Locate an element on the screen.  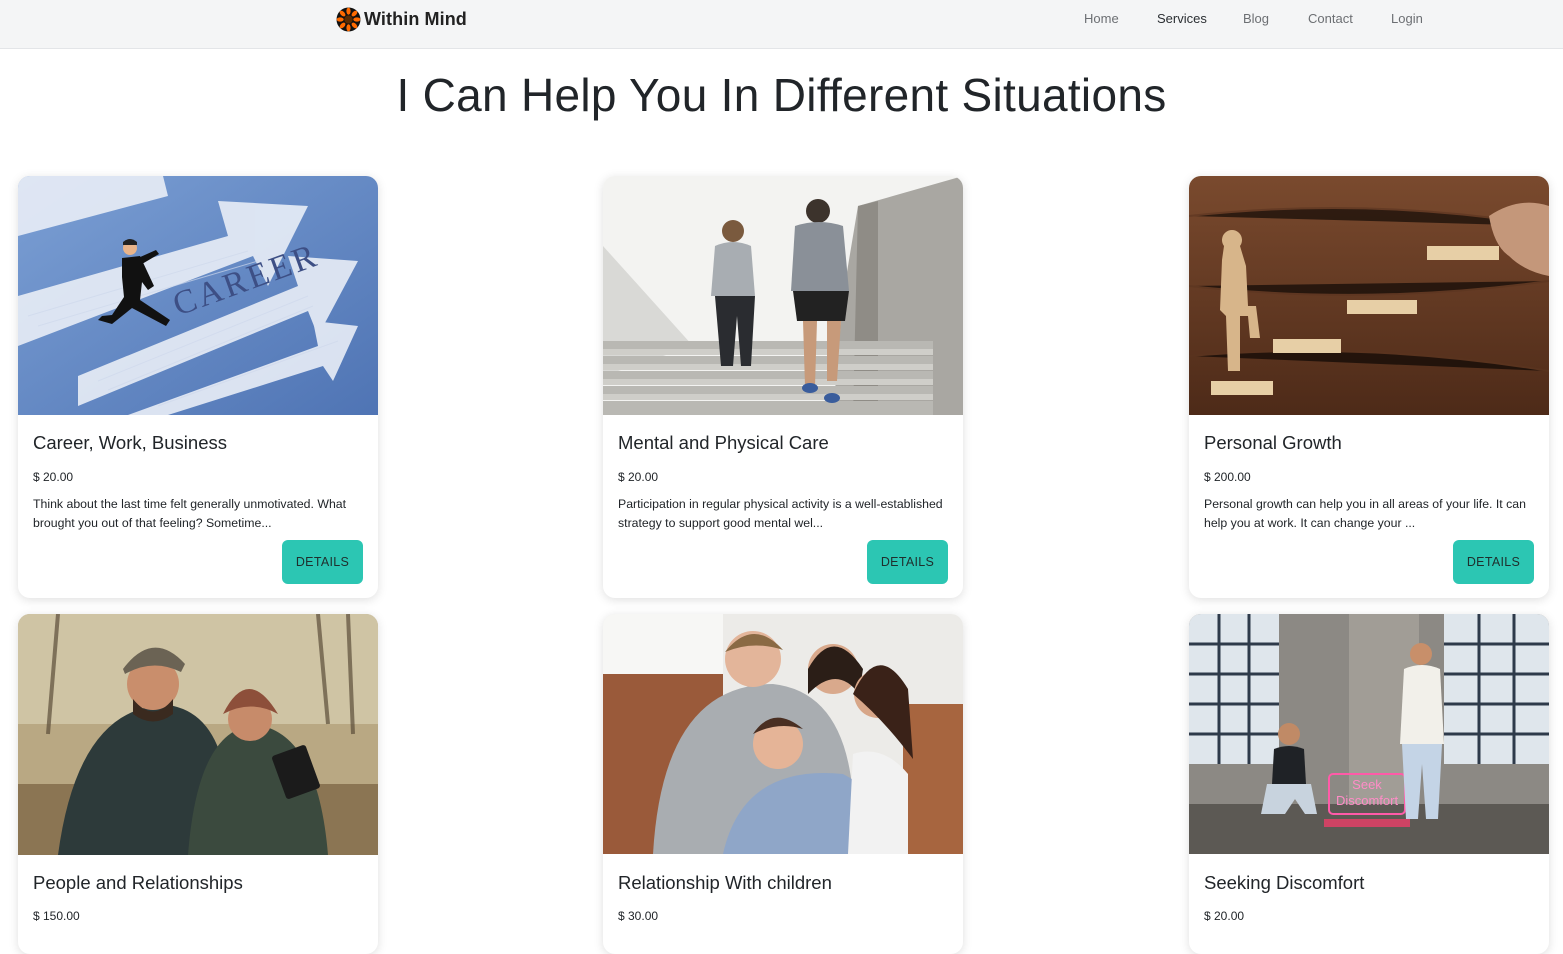
neon-sign-text-line-2: Discomfort is located at coordinates (1367, 800).